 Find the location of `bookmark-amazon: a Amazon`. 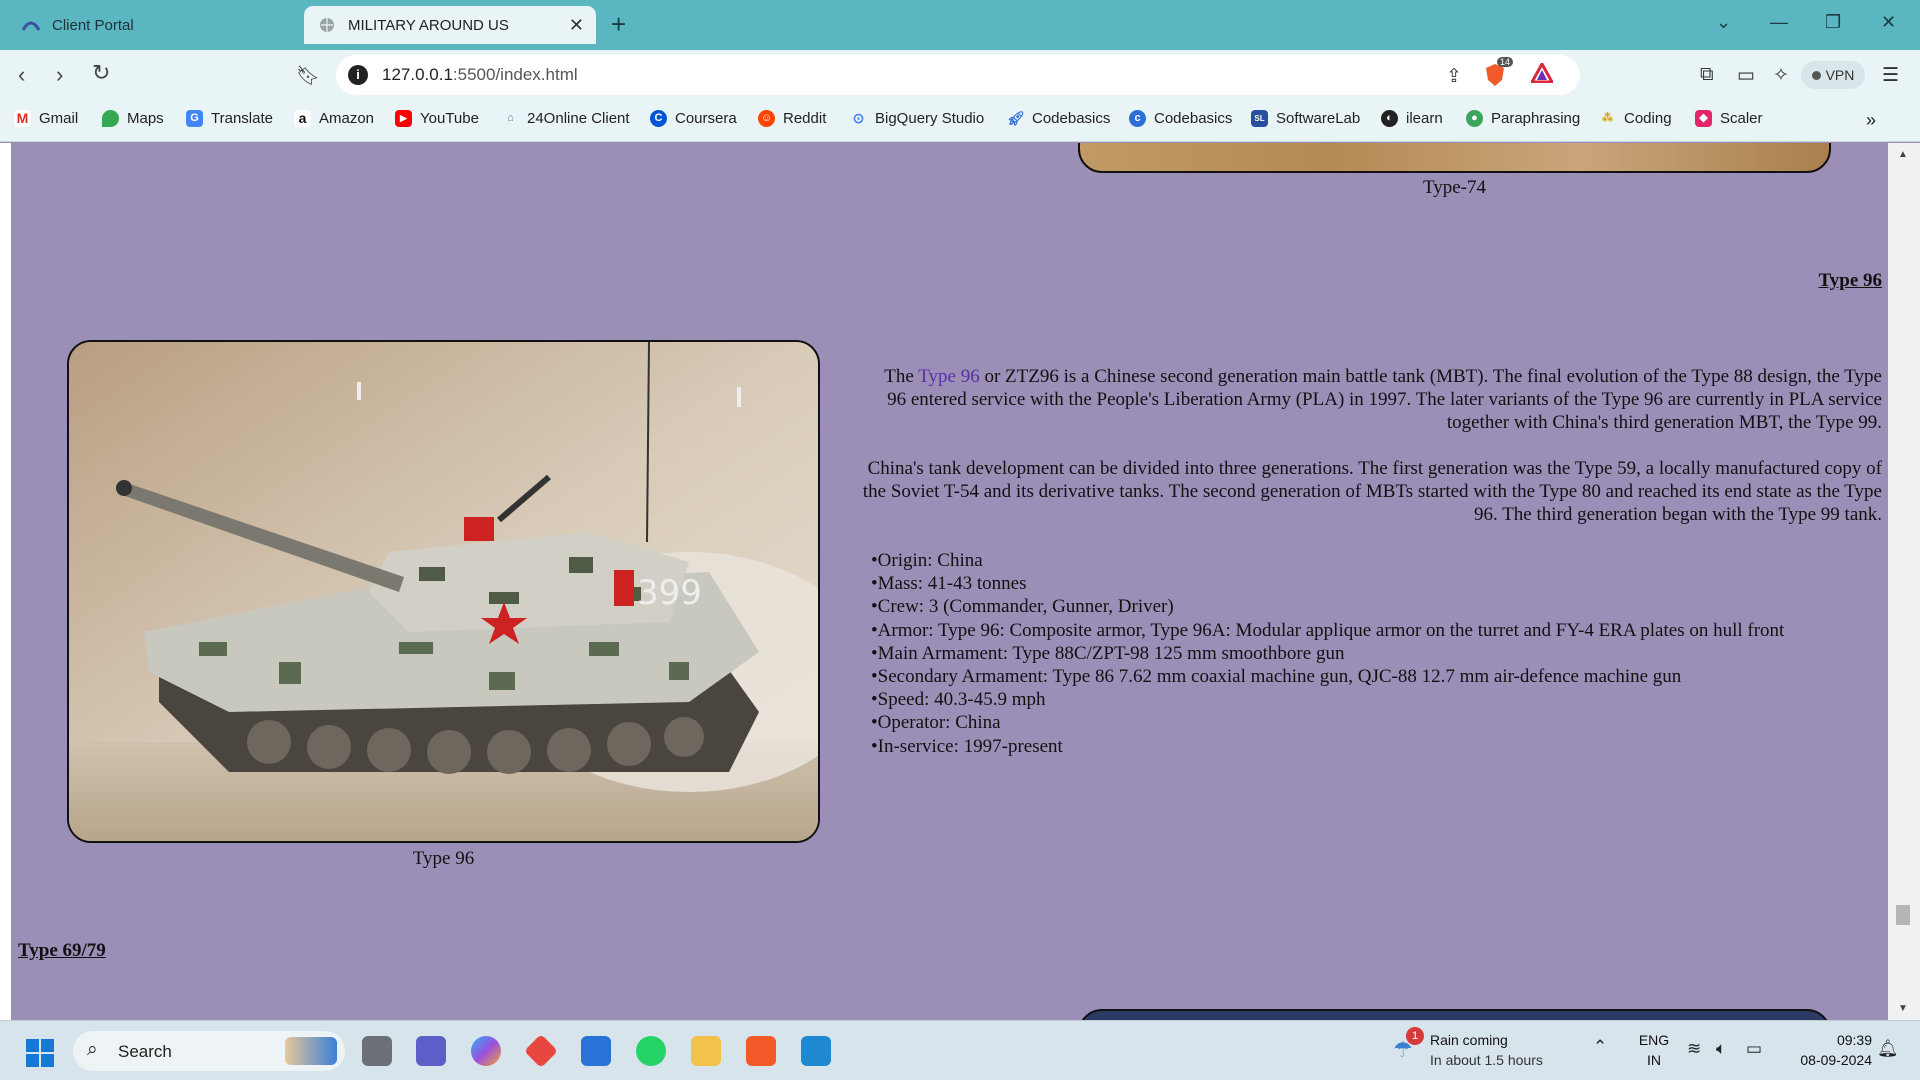

bookmark-amazon: a Amazon is located at coordinates (334, 118).